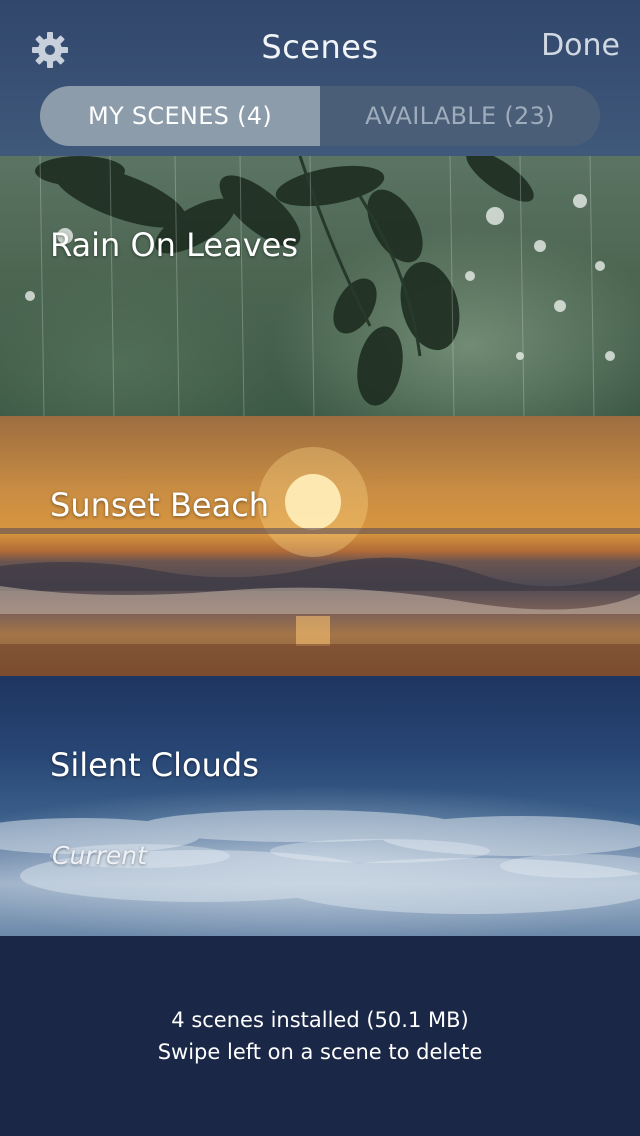 This screenshot has width=640, height=1136. Describe the element at coordinates (580, 45) in the screenshot. I see `done-button: Done` at that location.